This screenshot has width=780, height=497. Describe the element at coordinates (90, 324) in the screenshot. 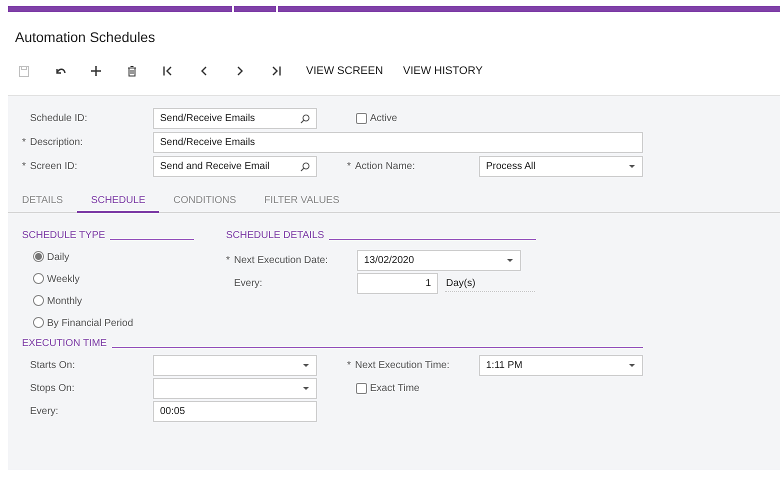

I see `radio-label: By Financial Period` at that location.